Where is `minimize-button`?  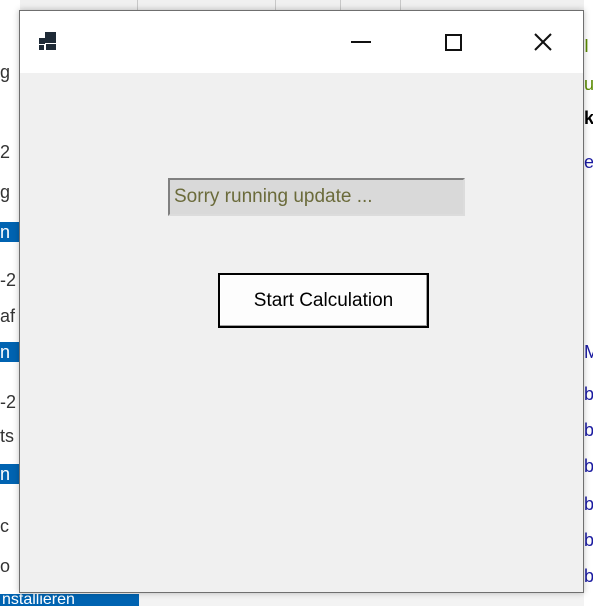
minimize-button is located at coordinates (361, 42).